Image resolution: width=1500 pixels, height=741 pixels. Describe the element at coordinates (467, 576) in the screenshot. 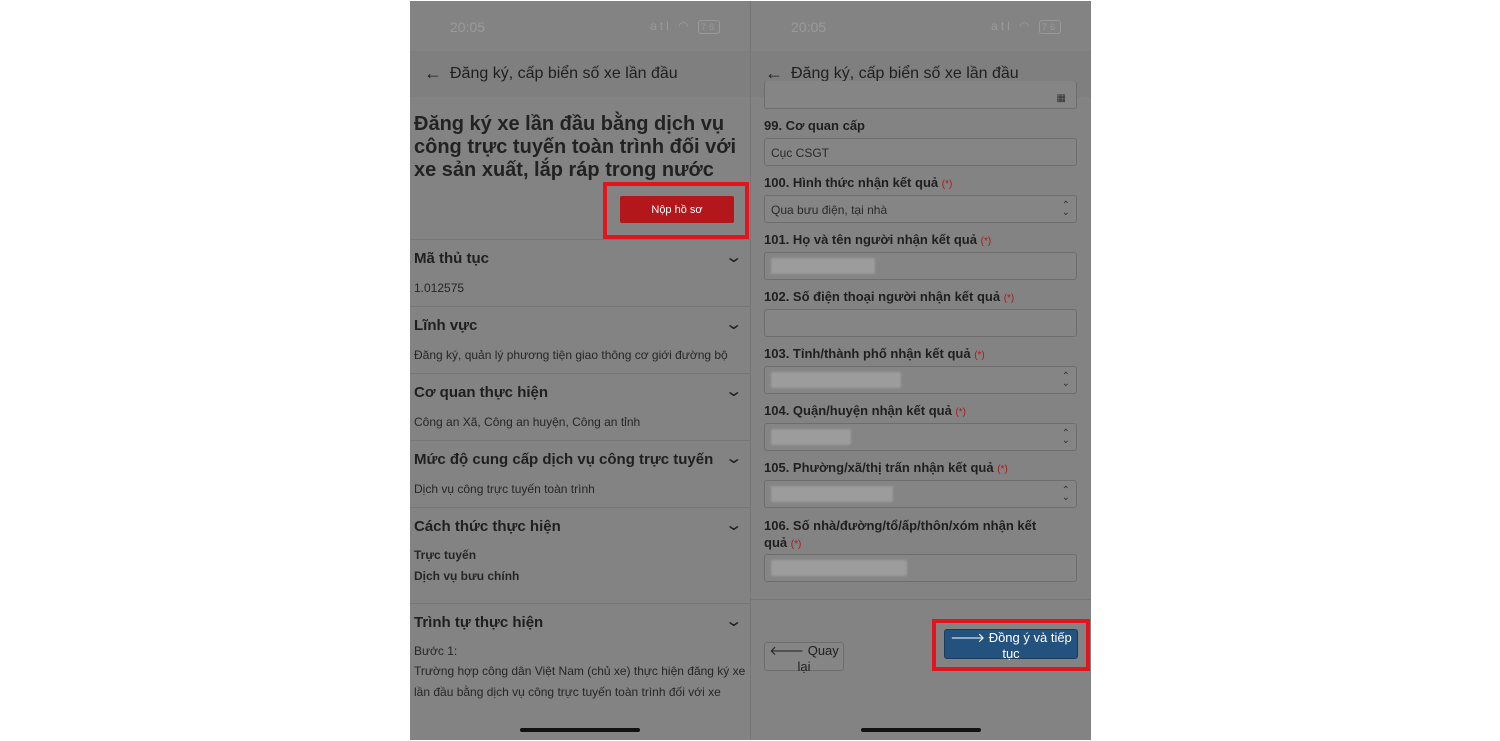

I see `section-value: Dịch vụ bưu chính` at that location.